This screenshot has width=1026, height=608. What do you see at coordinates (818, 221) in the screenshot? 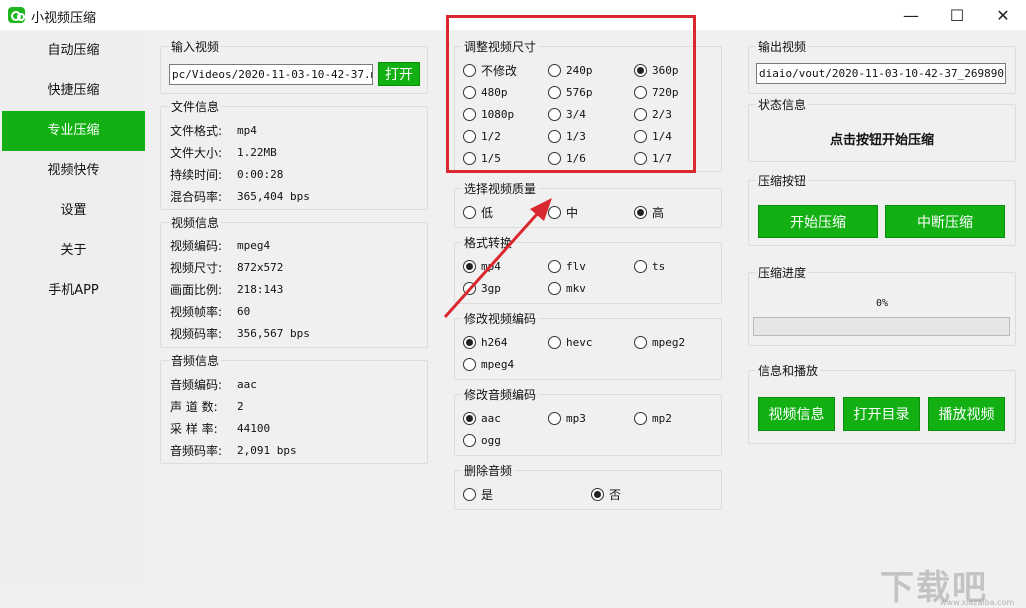
I see `start-compress-button: 开始压缩` at bounding box center [818, 221].